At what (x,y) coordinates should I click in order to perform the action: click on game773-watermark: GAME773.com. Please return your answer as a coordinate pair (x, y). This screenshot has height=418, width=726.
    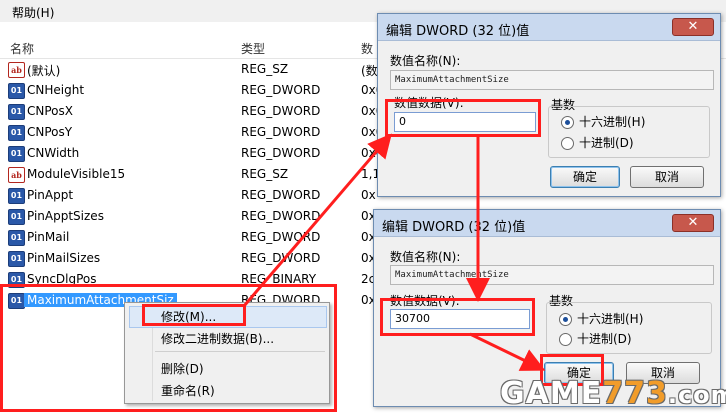
    Looking at the image, I should click on (613, 393).